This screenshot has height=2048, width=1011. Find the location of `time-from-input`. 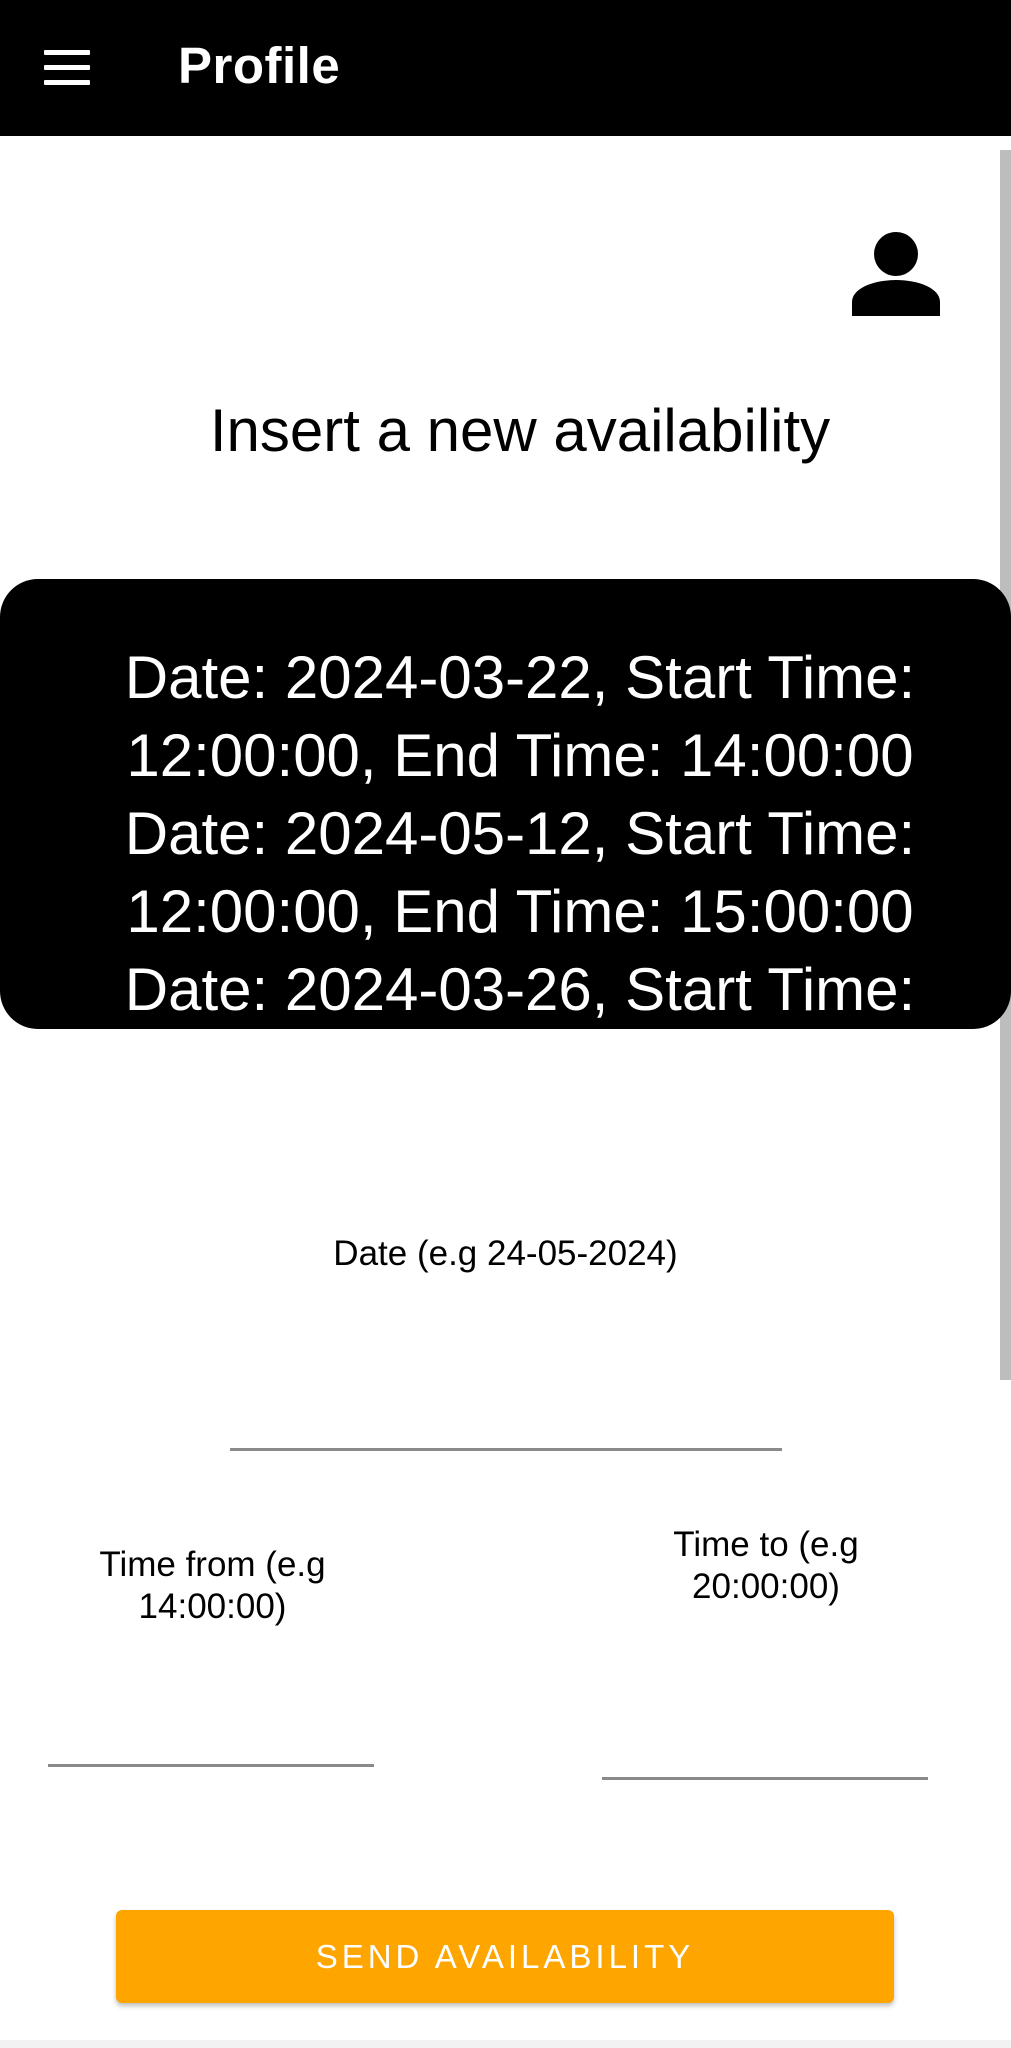

time-from-input is located at coordinates (211, 1741).